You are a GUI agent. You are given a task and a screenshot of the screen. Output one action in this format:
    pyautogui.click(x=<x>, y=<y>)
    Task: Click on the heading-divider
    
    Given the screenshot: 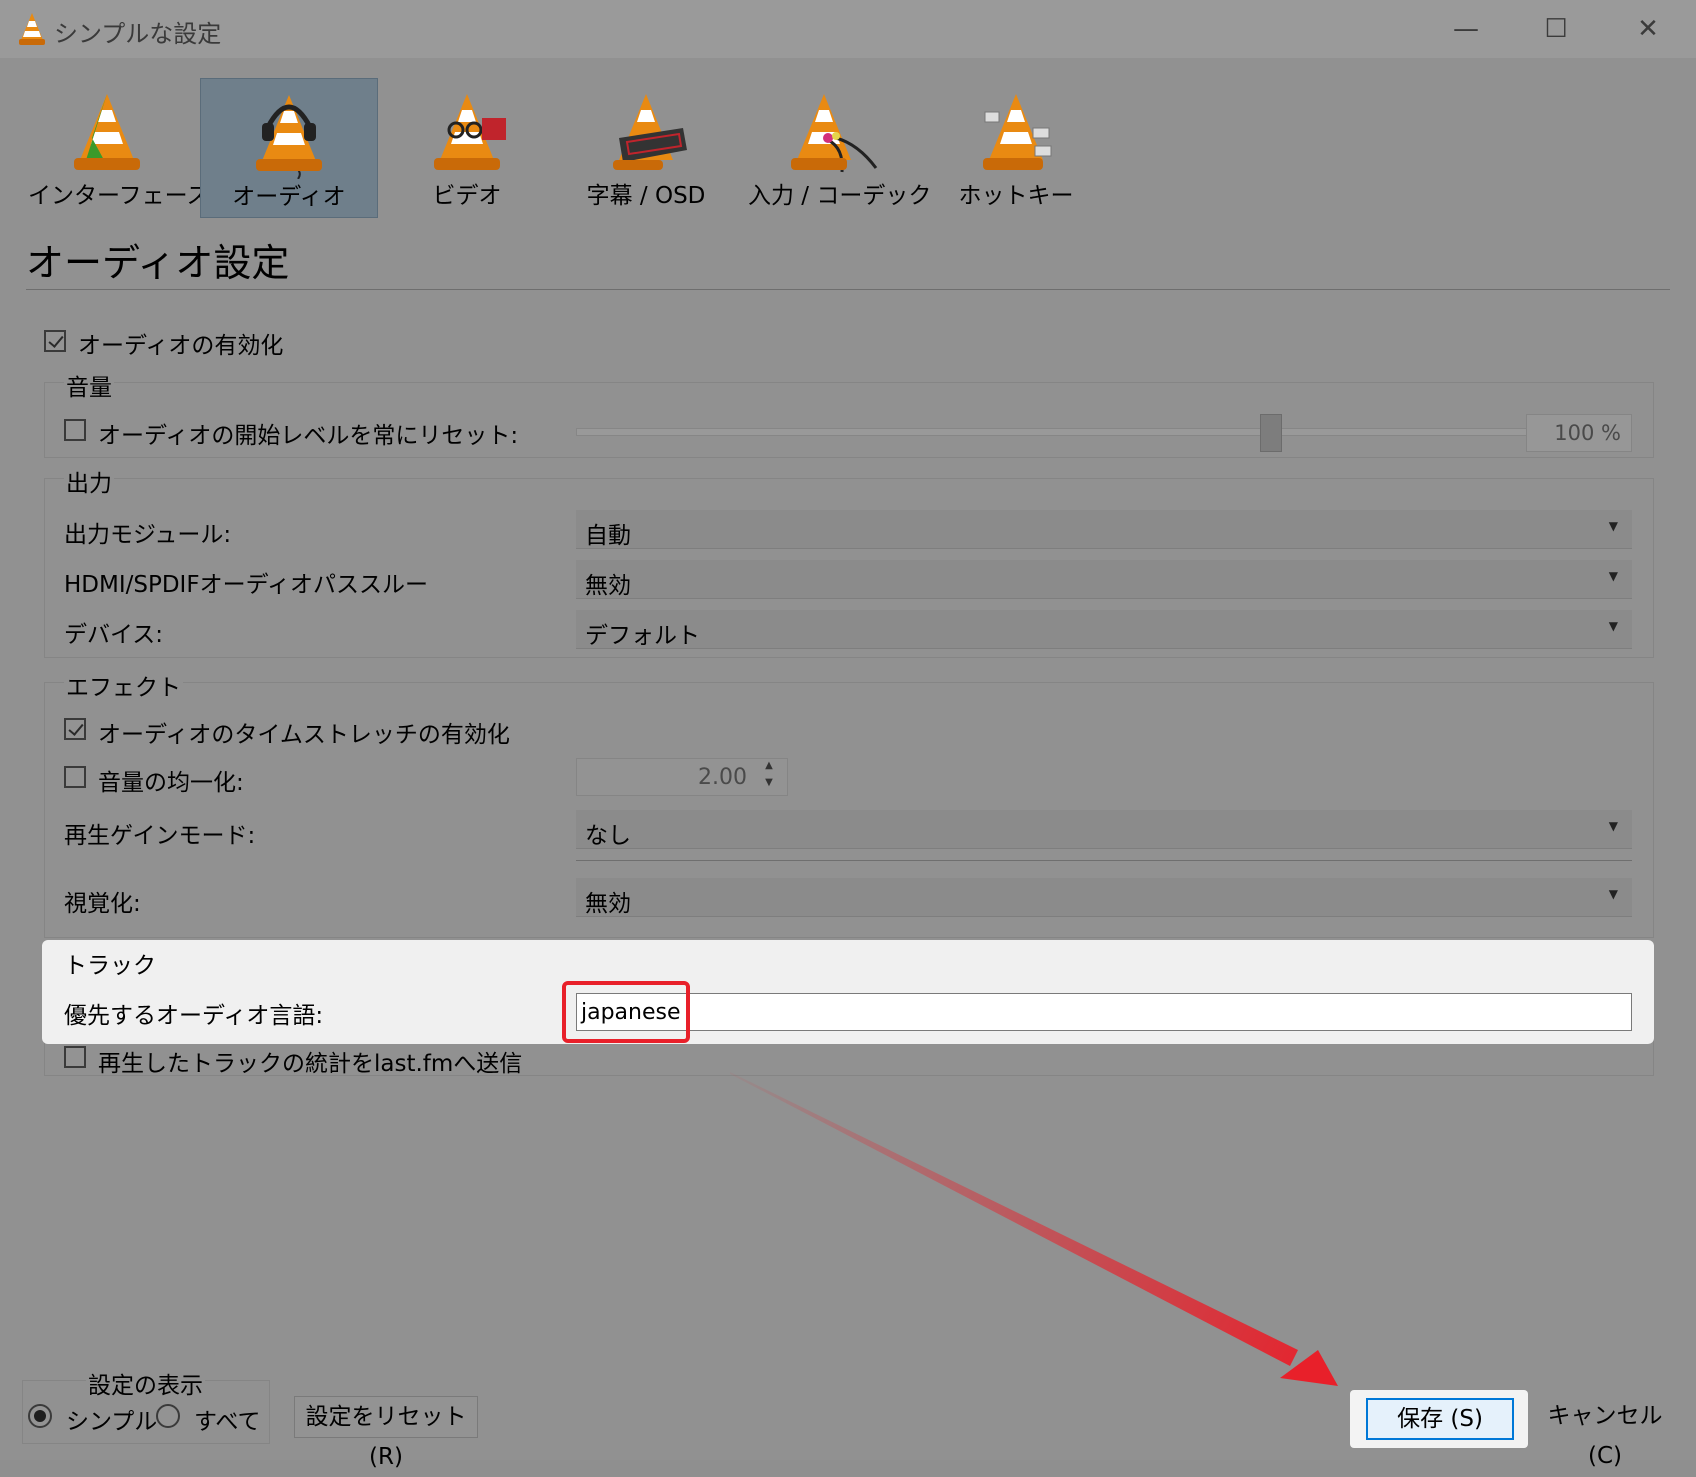 What is the action you would take?
    pyautogui.click(x=848, y=289)
    